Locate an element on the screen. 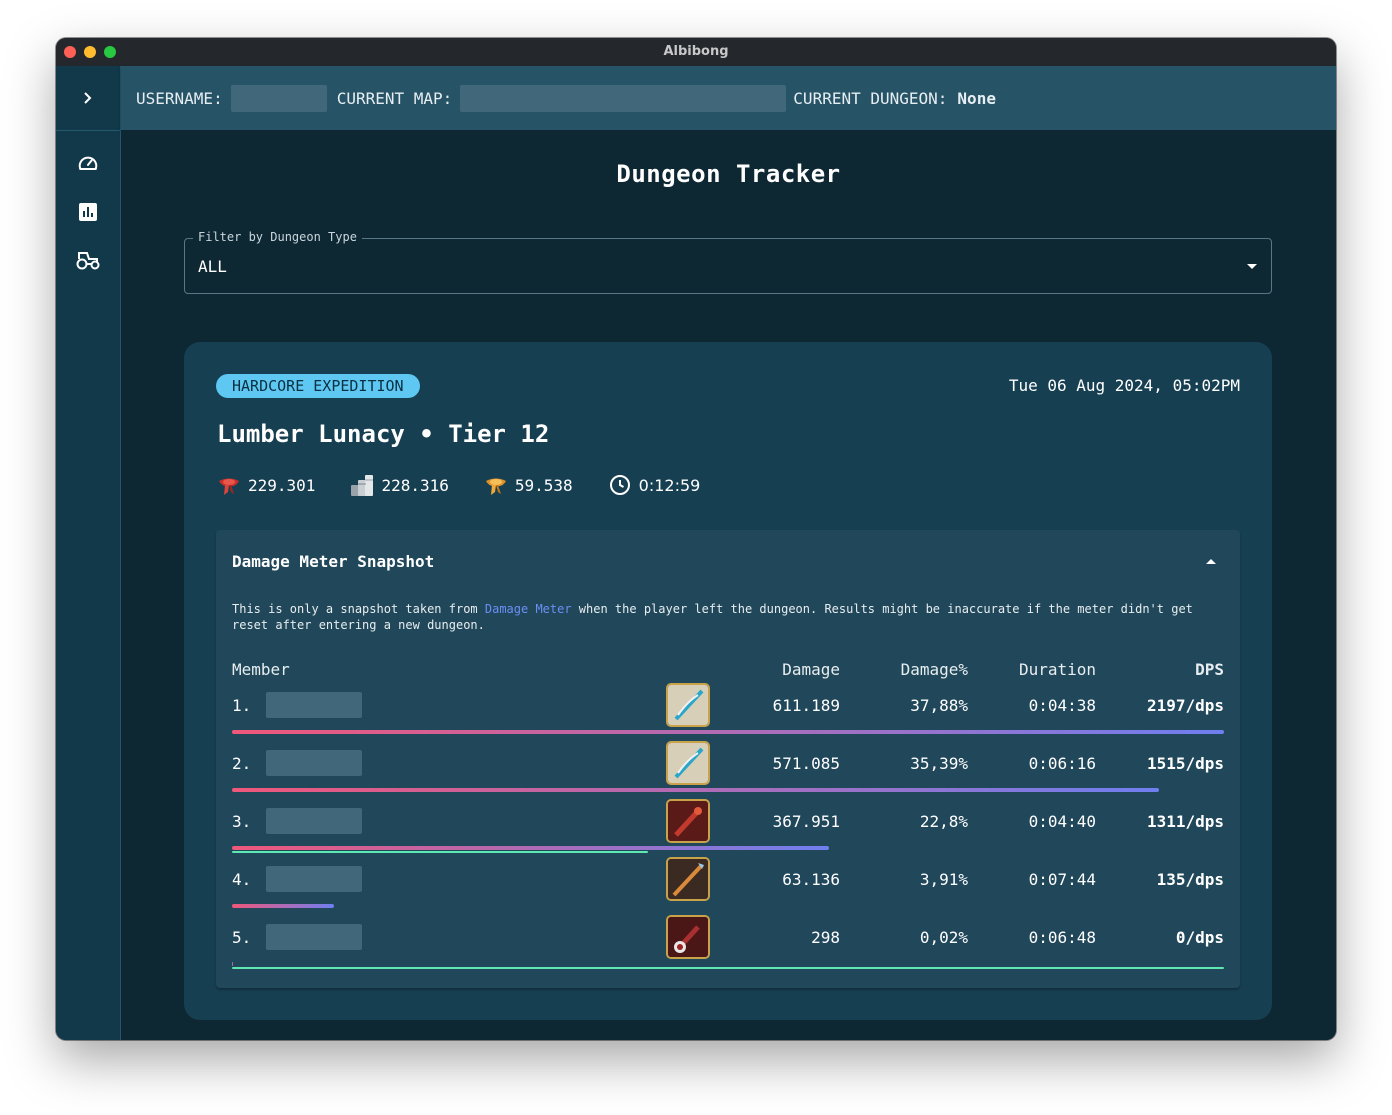  table-row: 4. 63.136 3,91% 0:07:44 135/dps is located at coordinates (728, 888).